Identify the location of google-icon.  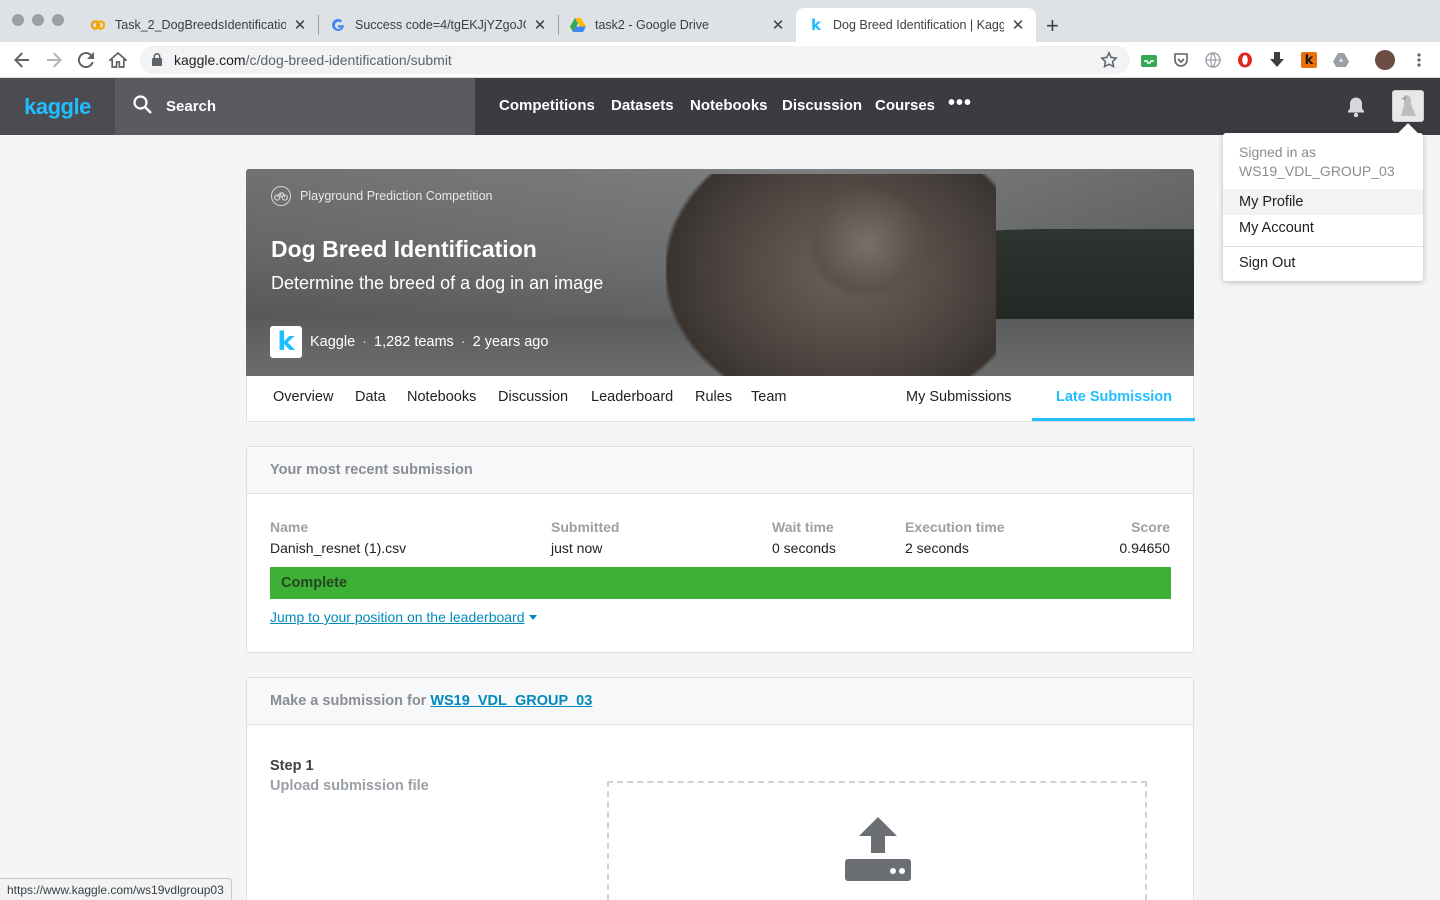
(338, 25).